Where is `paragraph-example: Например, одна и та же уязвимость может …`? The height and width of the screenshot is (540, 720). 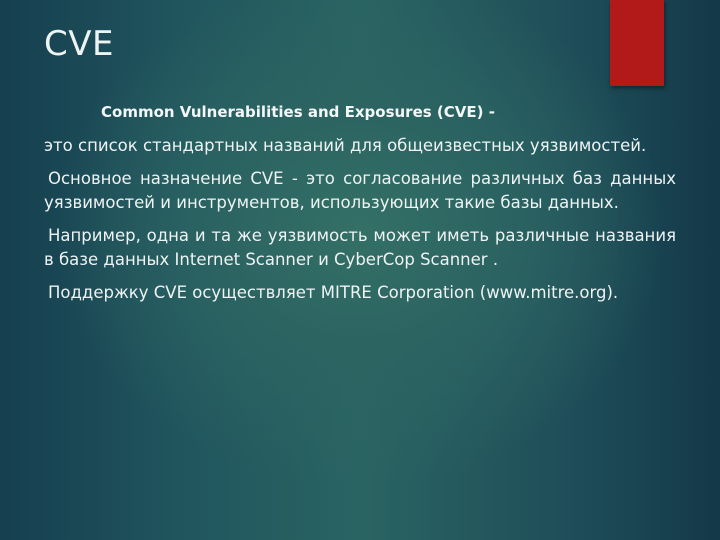
paragraph-example: Например, одна и та же уязвимость может … is located at coordinates (360, 247).